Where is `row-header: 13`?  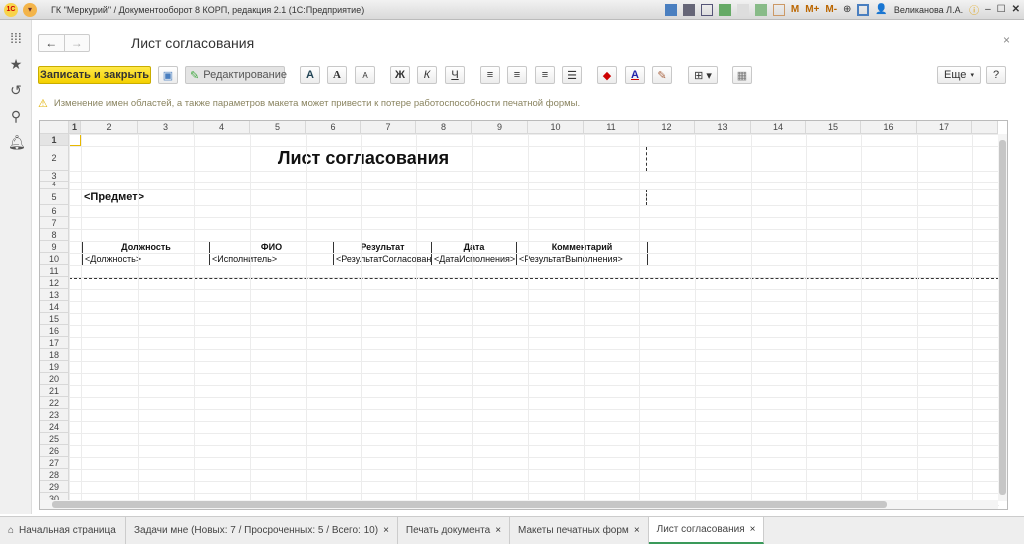
row-header: 13 is located at coordinates (54, 295).